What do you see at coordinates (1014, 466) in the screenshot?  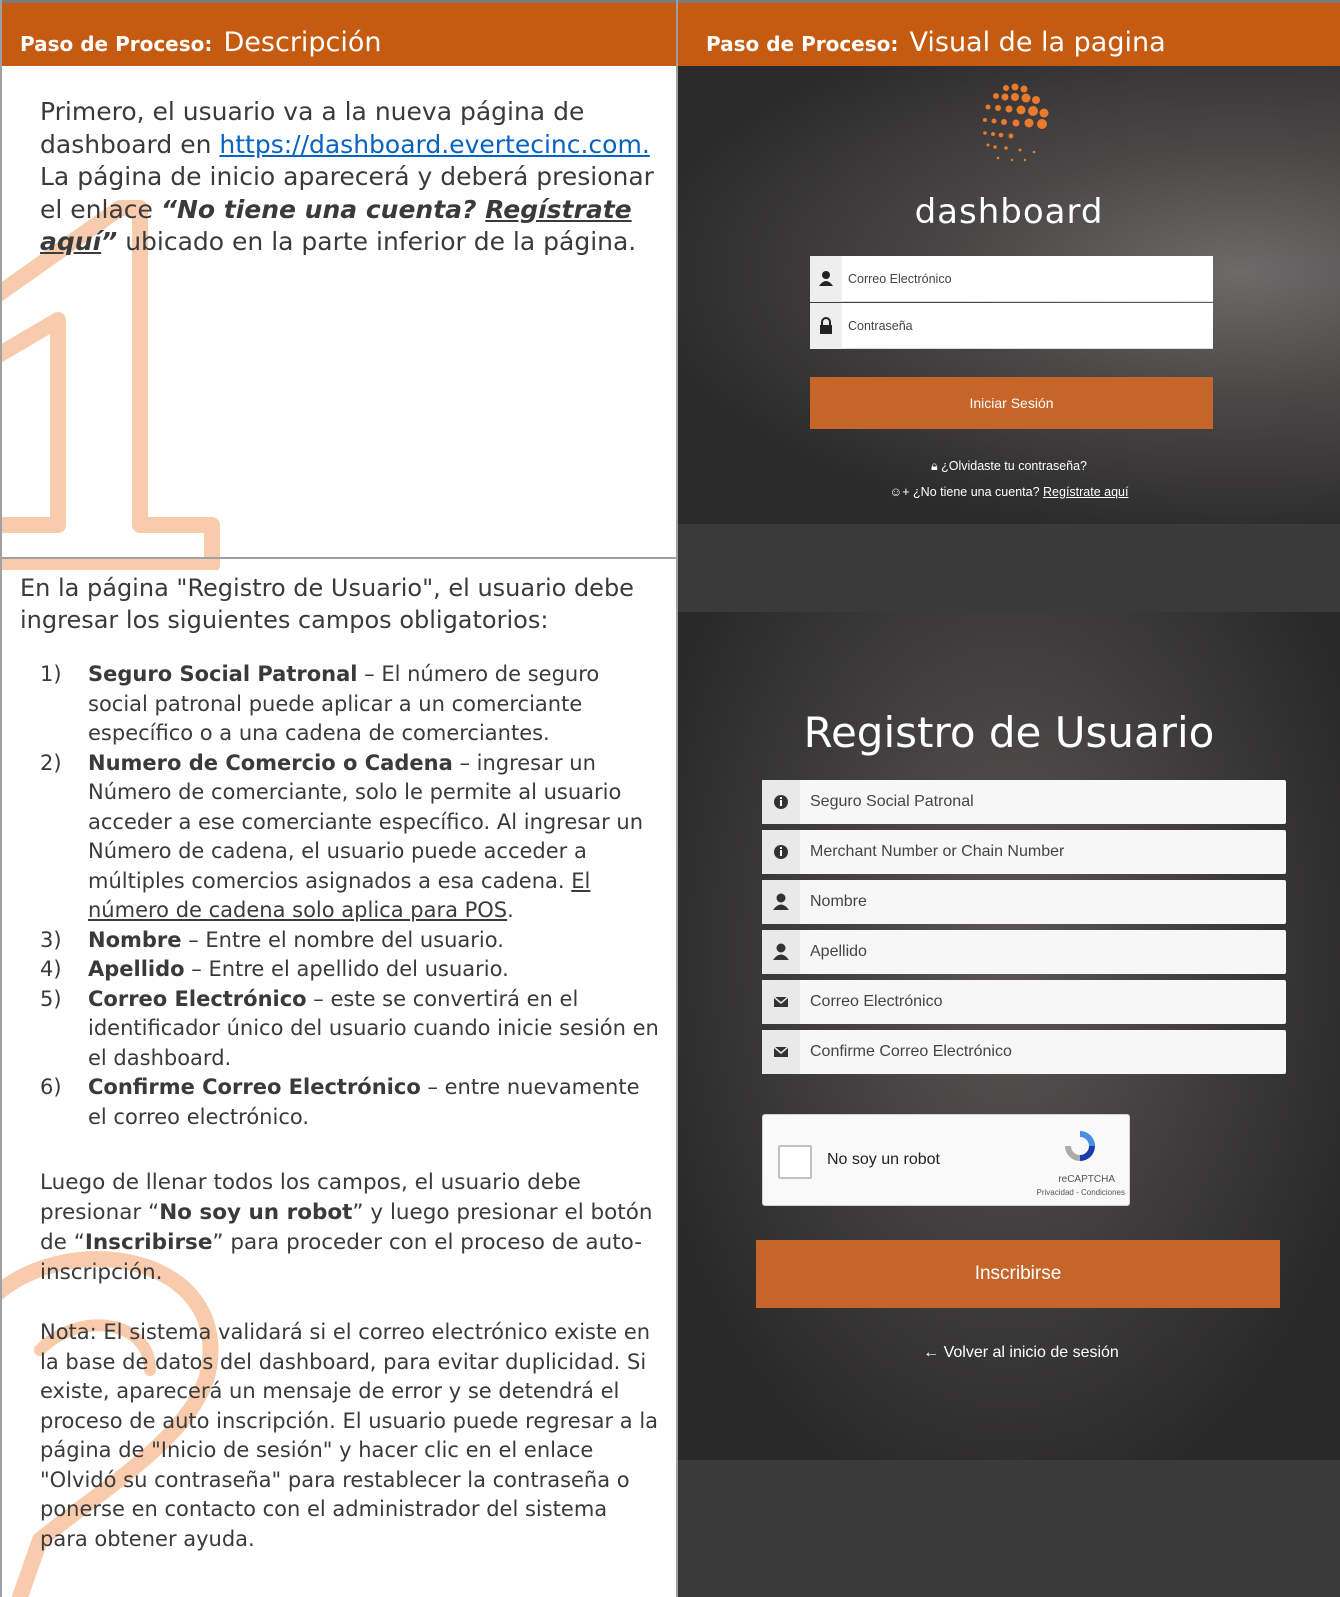 I see `forgot-password-text: ¿Olvidaste tu contraseña?` at bounding box center [1014, 466].